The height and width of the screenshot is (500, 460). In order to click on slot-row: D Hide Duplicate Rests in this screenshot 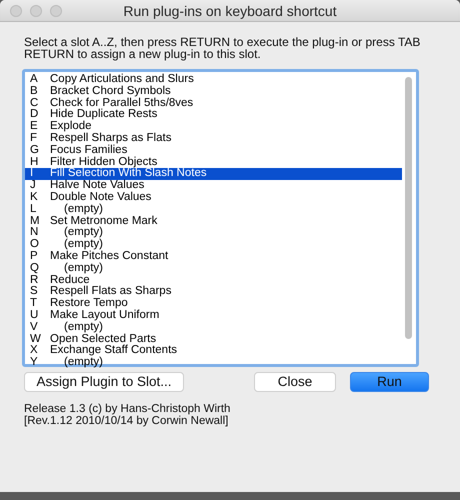, I will do `click(213, 115)`.